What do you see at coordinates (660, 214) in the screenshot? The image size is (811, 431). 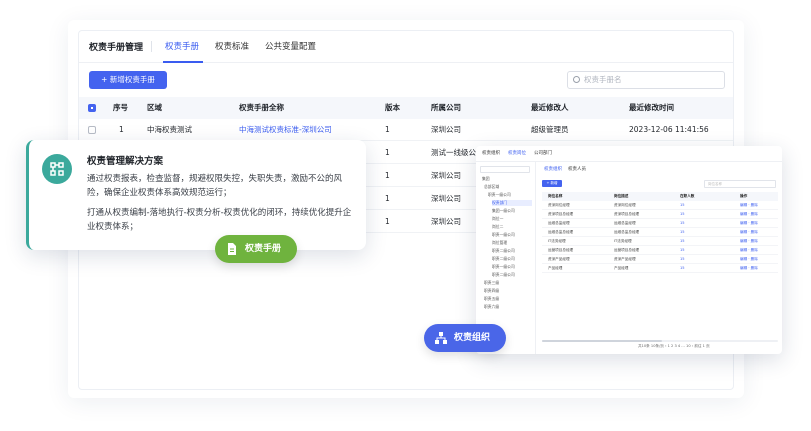 I see `position-row: 资深项目总经理 资深项目总经理 15 编辑 · 删除` at bounding box center [660, 214].